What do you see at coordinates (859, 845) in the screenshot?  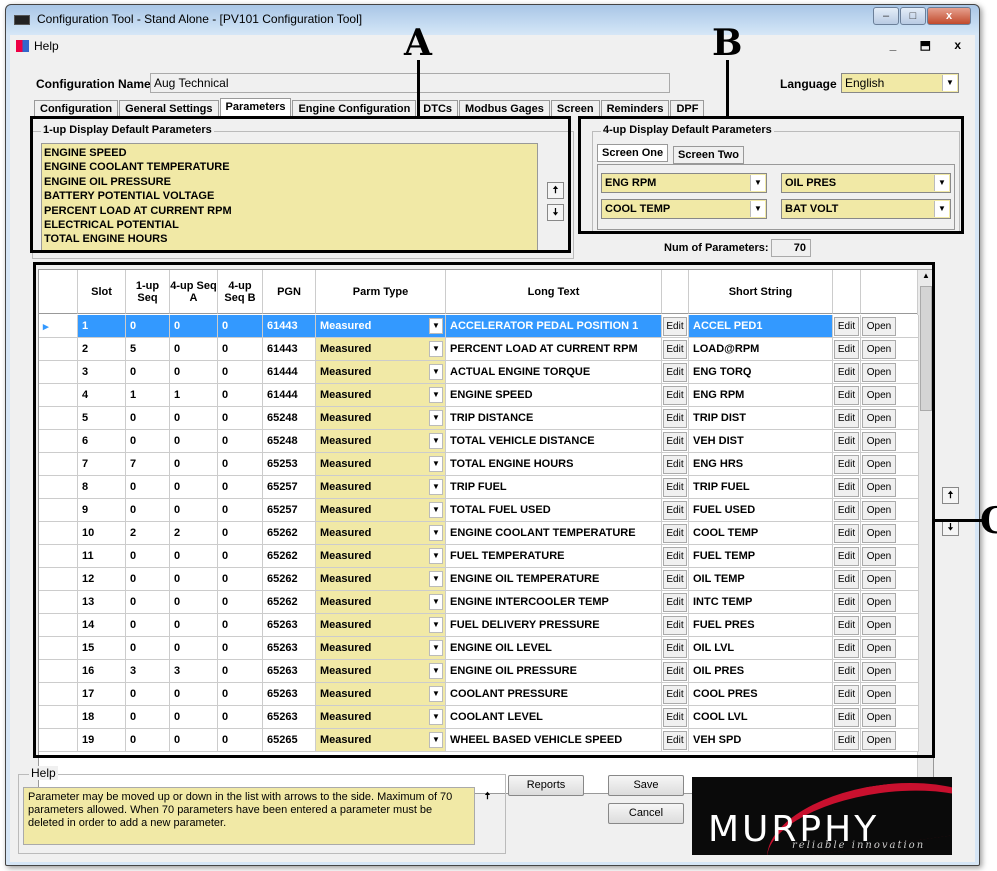 I see `logo-tagline: reliable innovation` at bounding box center [859, 845].